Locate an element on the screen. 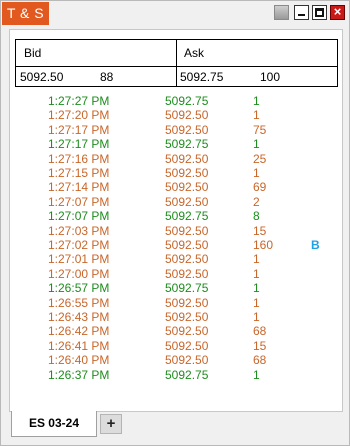 The width and height of the screenshot is (350, 446). trade-time: 1:26:41 PM is located at coordinates (79, 345).